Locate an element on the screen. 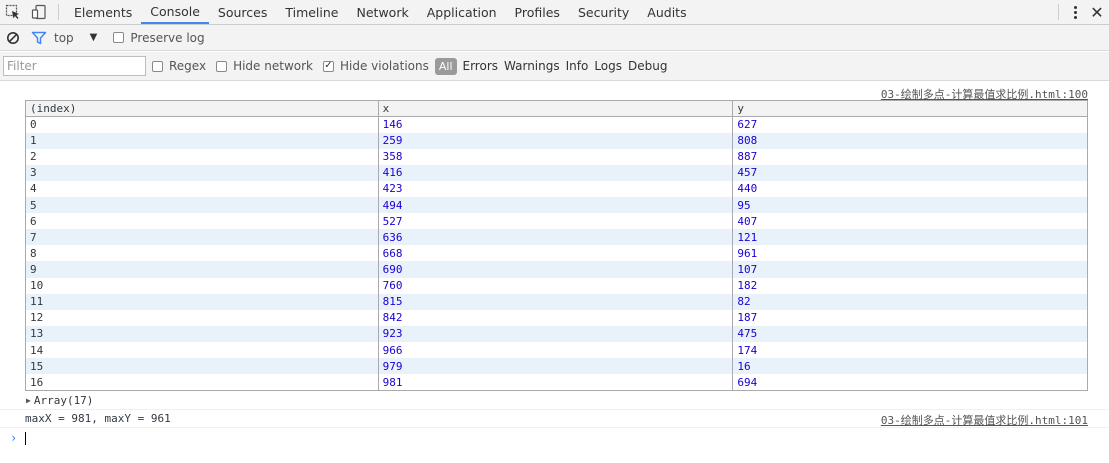 Image resolution: width=1109 pixels, height=463 pixels. cell-y: 182 is located at coordinates (747, 286).